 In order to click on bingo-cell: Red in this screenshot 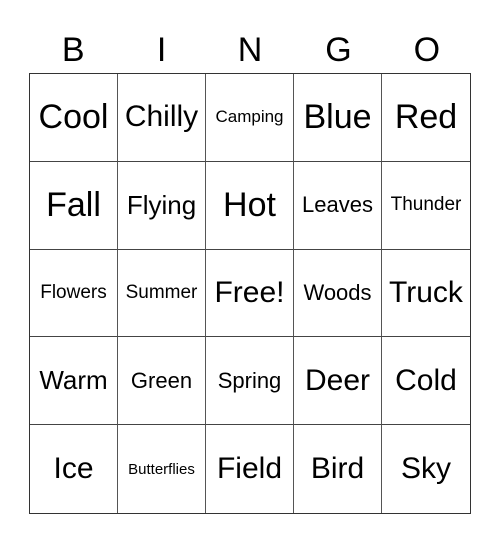, I will do `click(426, 118)`.